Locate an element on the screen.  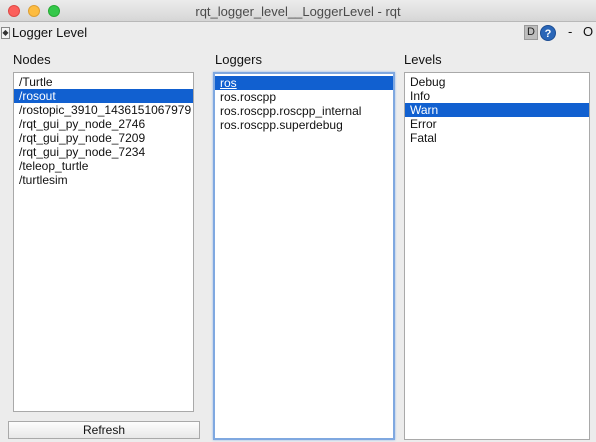
plugin-title: Logger Level is located at coordinates (50, 32).